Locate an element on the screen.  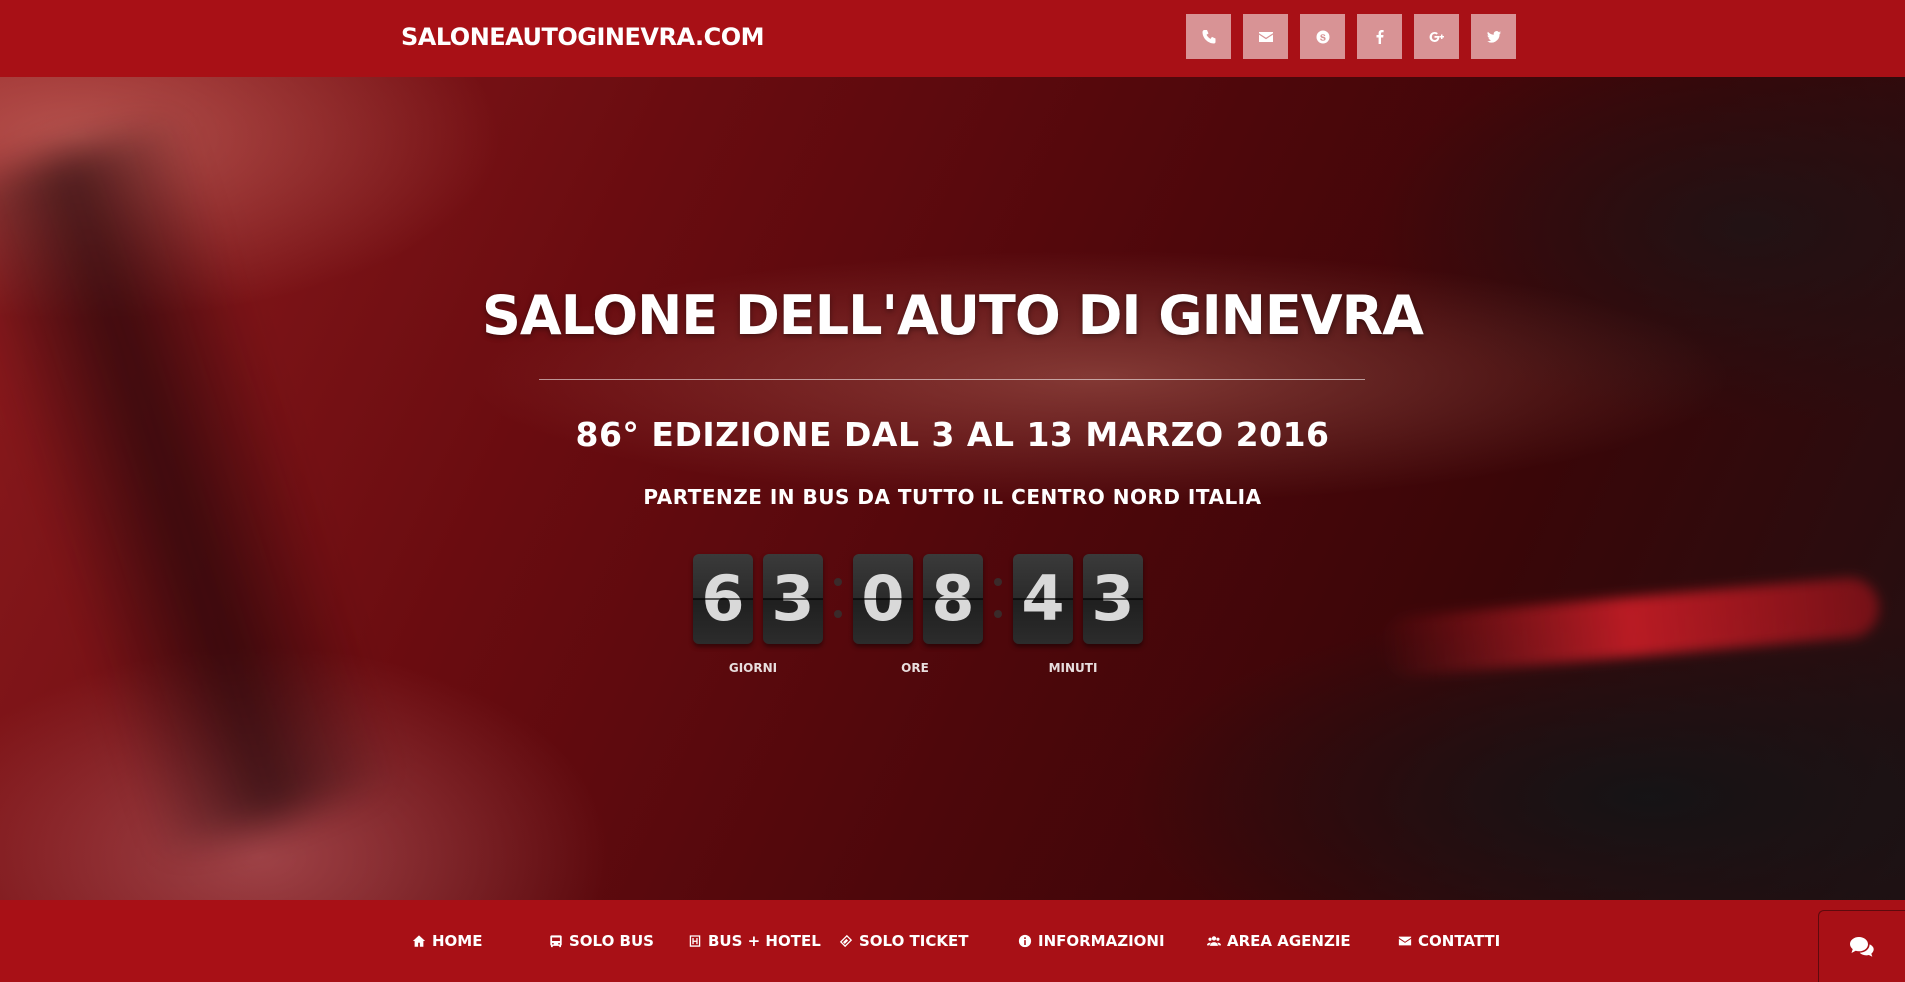
phone-button is located at coordinates (1208, 36).